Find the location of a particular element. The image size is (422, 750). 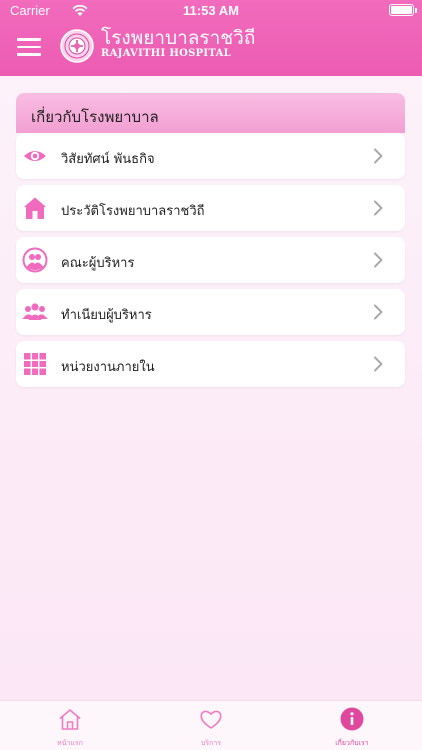

menu-item-label: วิสัยทัศน์ พันธกิจ is located at coordinates (108, 159).